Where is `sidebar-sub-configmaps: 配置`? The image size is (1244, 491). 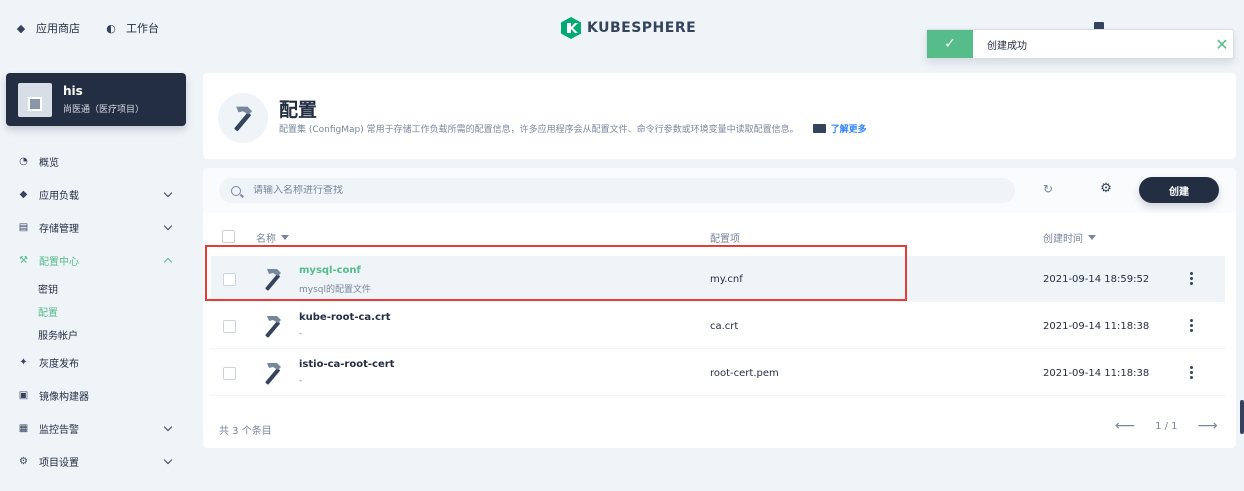
sidebar-sub-configmaps: 配置 is located at coordinates (97, 311).